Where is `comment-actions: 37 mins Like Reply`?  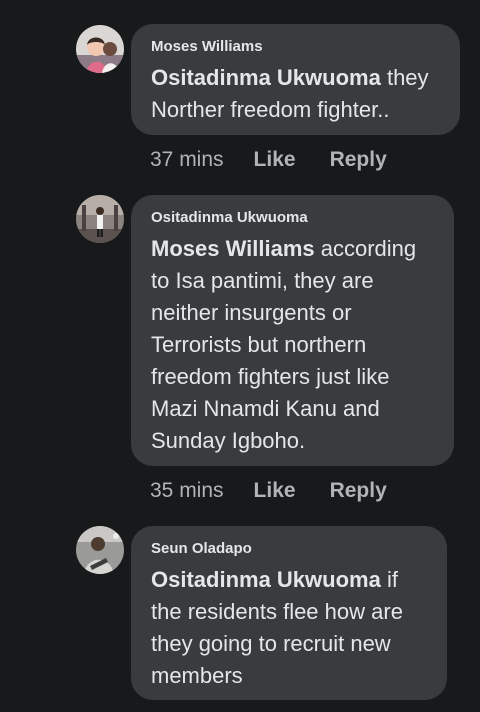 comment-actions: 37 mins Like Reply is located at coordinates (268, 160).